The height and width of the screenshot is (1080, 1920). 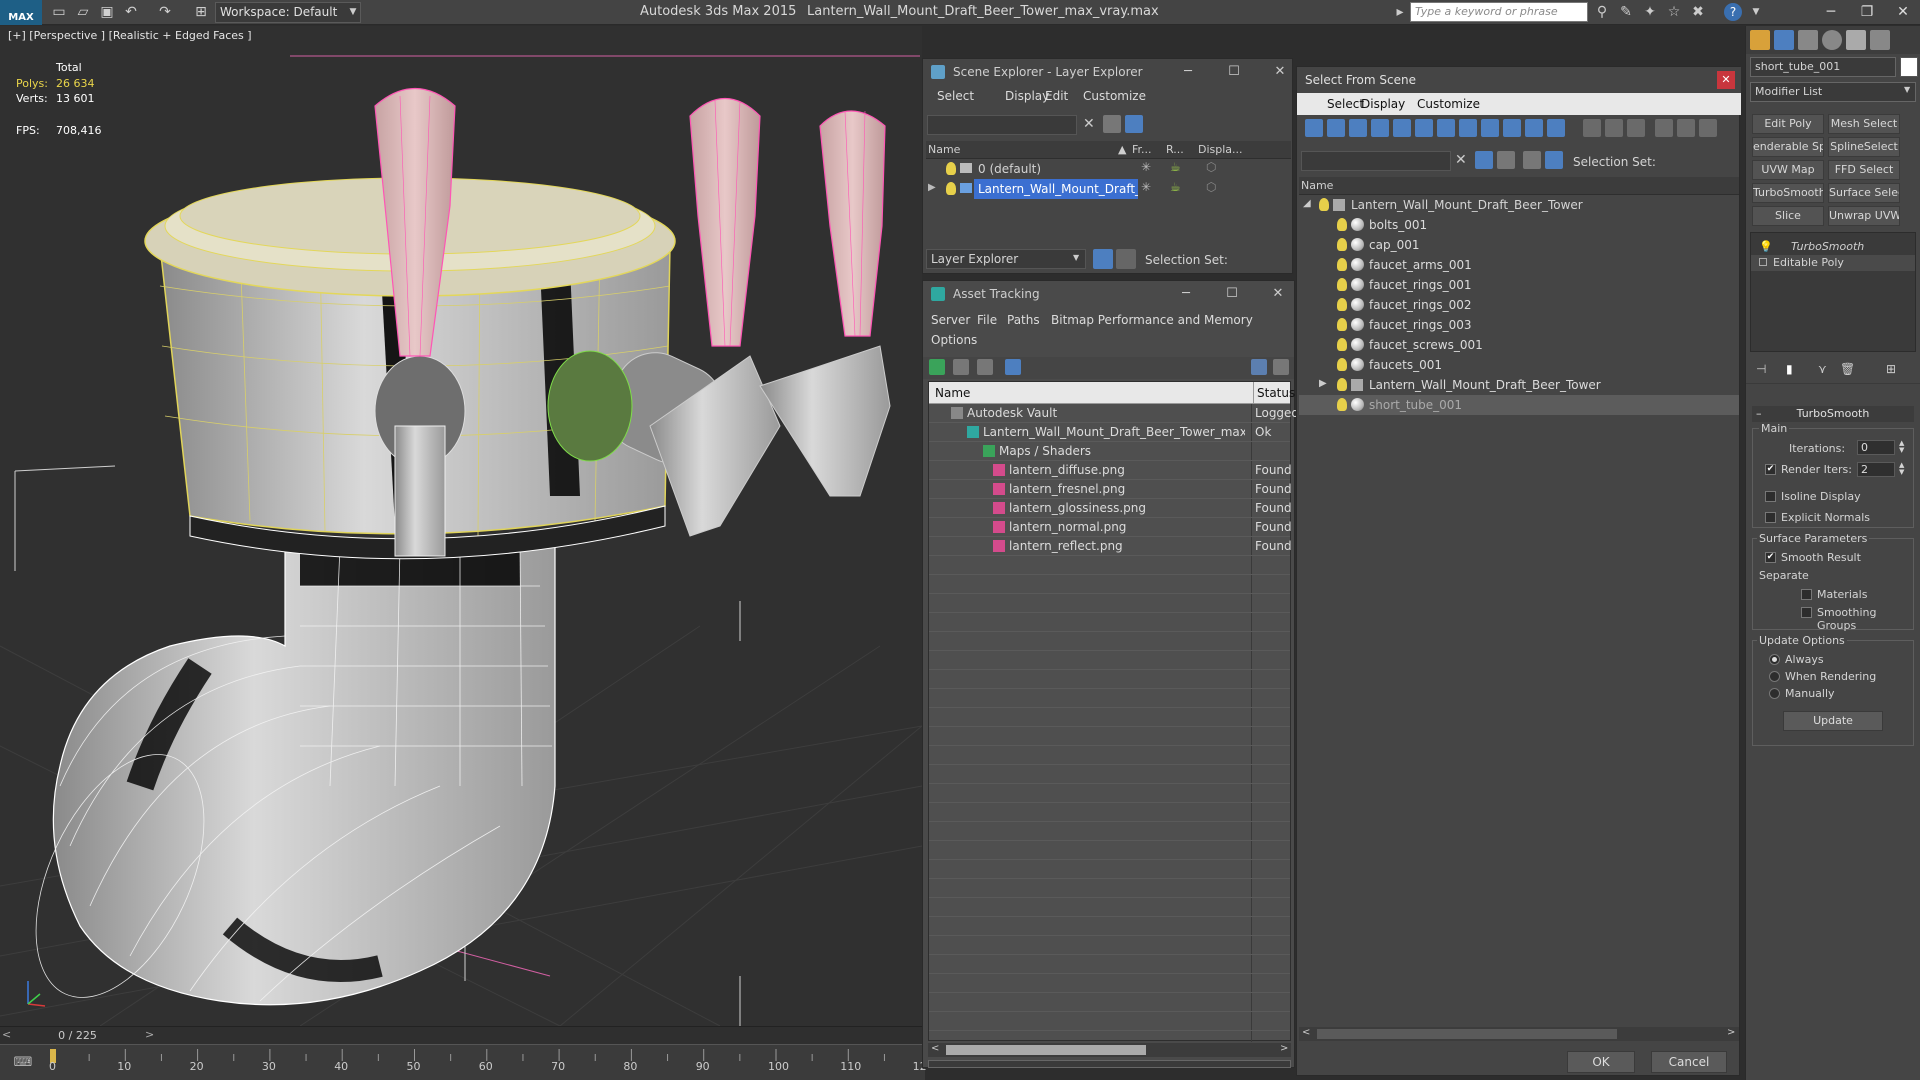 I want to click on scene-object-row: faucet_arms_001, so click(x=1519, y=265).